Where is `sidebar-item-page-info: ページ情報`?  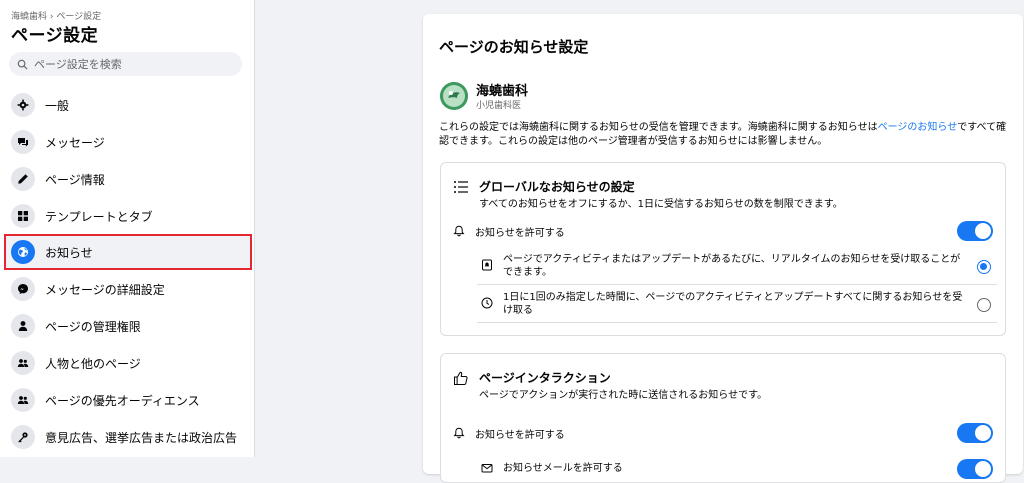 sidebar-item-page-info: ページ情報 is located at coordinates (128, 179).